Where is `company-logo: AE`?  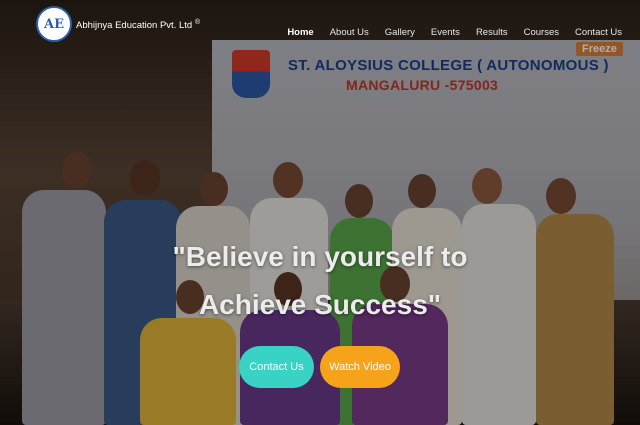
company-logo: AE is located at coordinates (54, 24).